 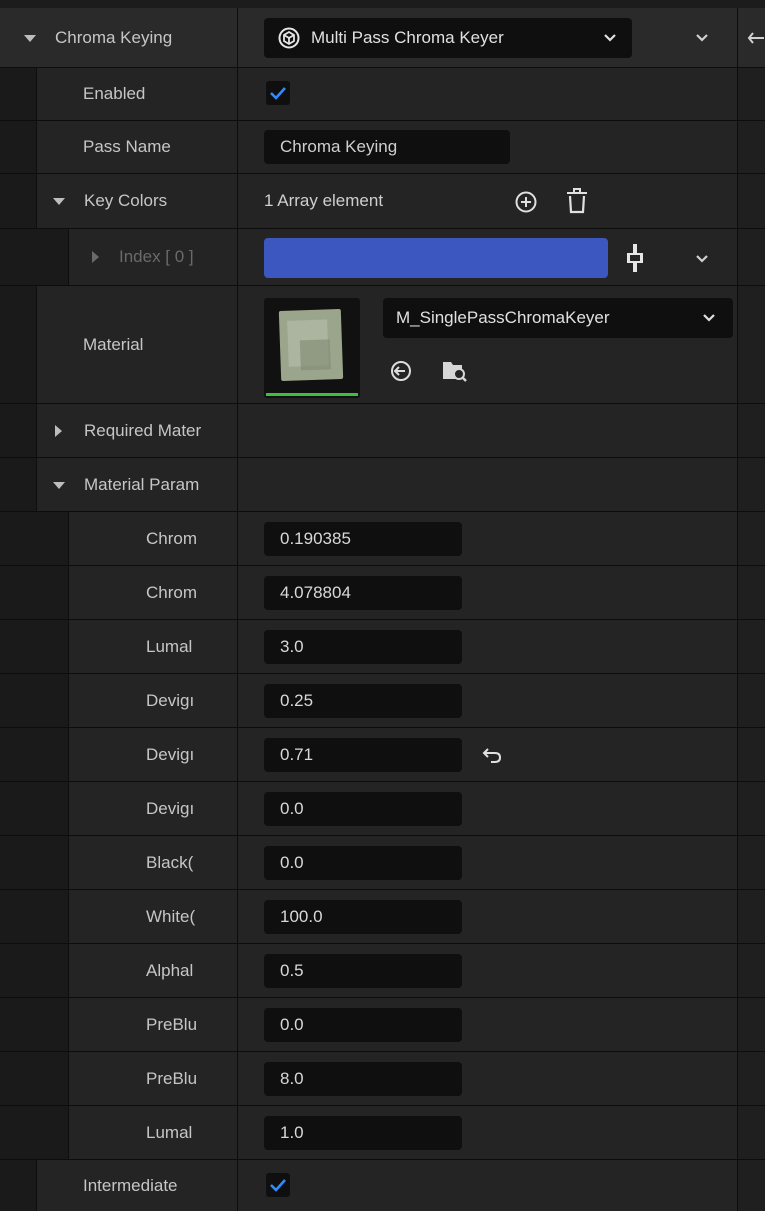 I want to click on pass-type-label: Multi Pass Chroma Keyer, so click(x=407, y=37).